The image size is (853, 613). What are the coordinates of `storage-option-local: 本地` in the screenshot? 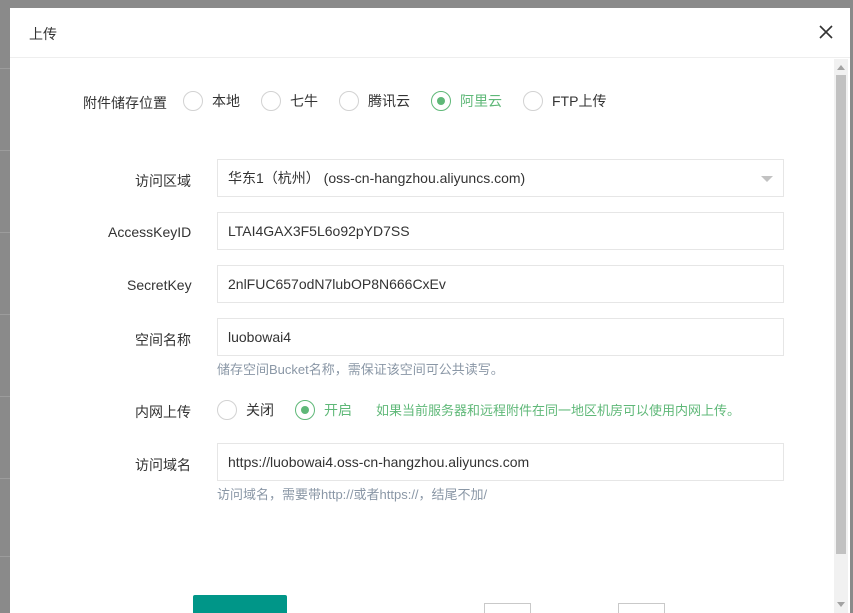 It's located at (211, 101).